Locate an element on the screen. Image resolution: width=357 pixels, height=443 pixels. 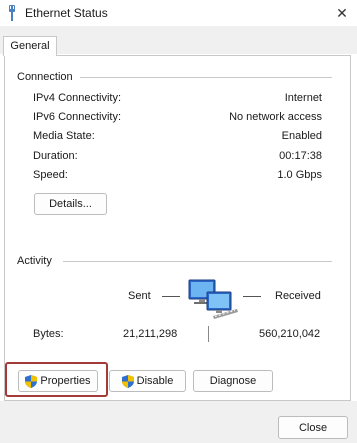
properties-button: Properties is located at coordinates (58, 381).